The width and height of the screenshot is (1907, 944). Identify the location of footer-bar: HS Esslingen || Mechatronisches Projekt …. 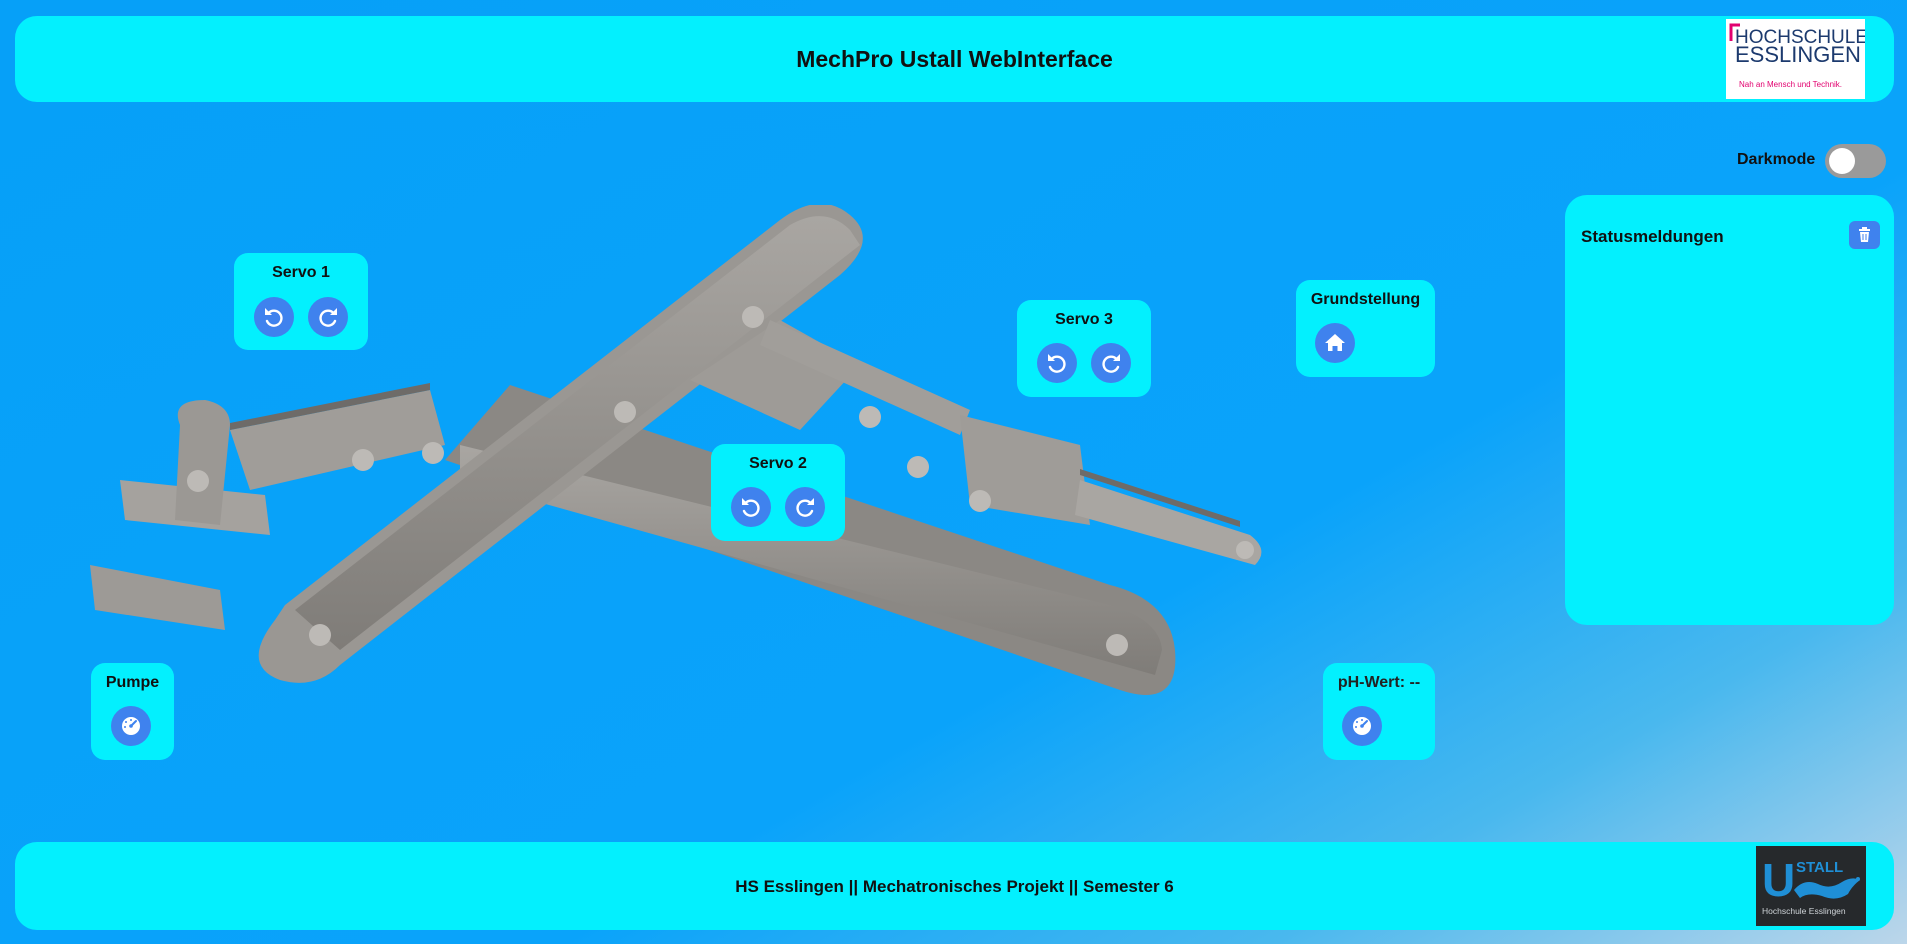
(954, 886).